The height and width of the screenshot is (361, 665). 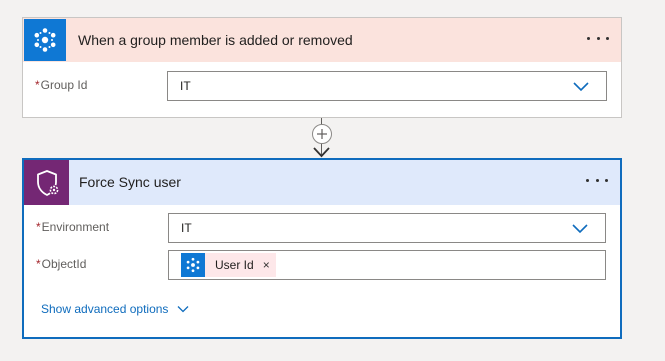 I want to click on action-title: Force Sync user, so click(x=130, y=182).